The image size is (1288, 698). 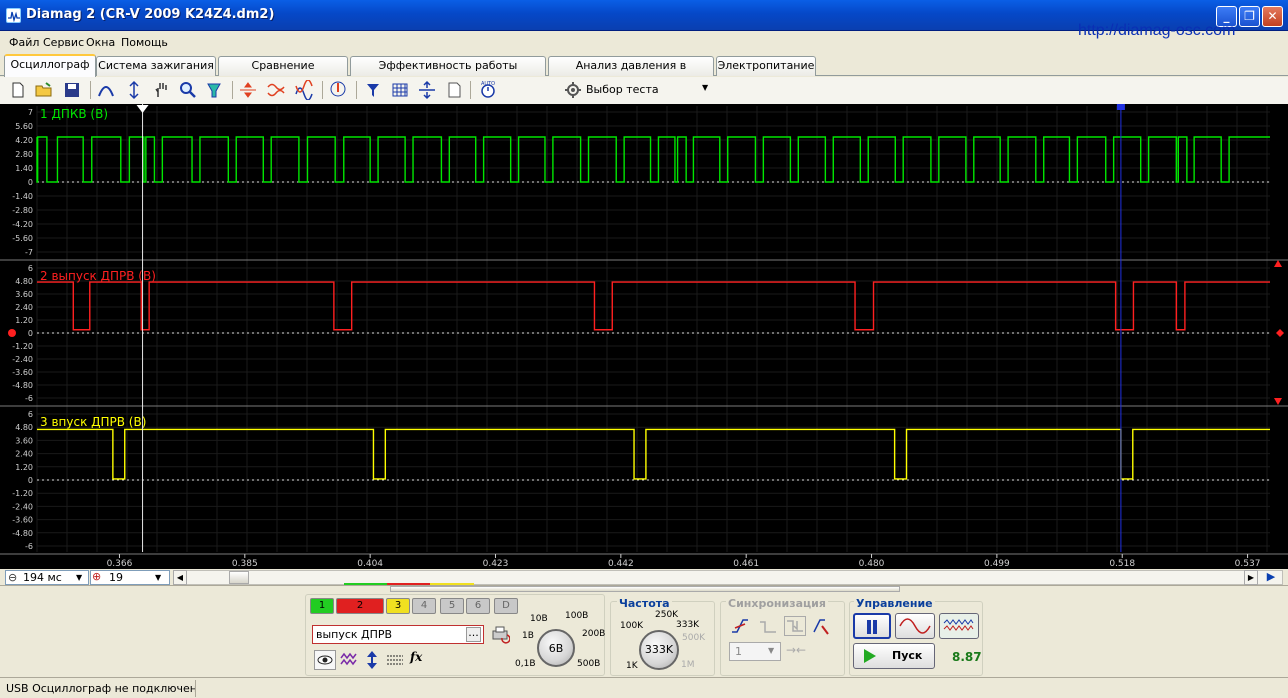 I want to click on sync-channel-select: 1 ▼, so click(x=755, y=651).